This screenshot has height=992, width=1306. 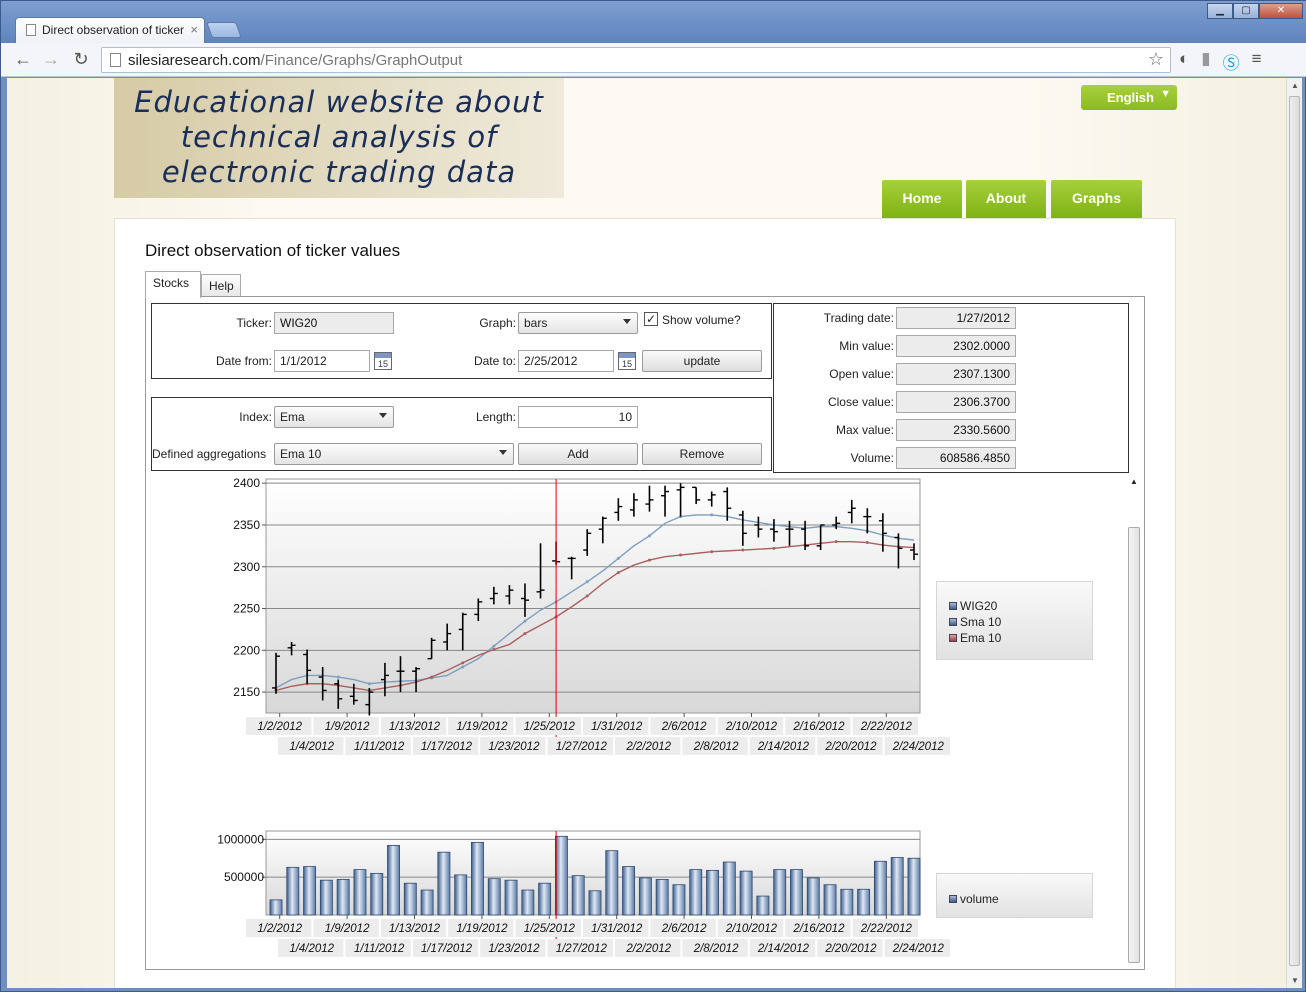 What do you see at coordinates (1281, 11) in the screenshot?
I see `close-window-button: ✕` at bounding box center [1281, 11].